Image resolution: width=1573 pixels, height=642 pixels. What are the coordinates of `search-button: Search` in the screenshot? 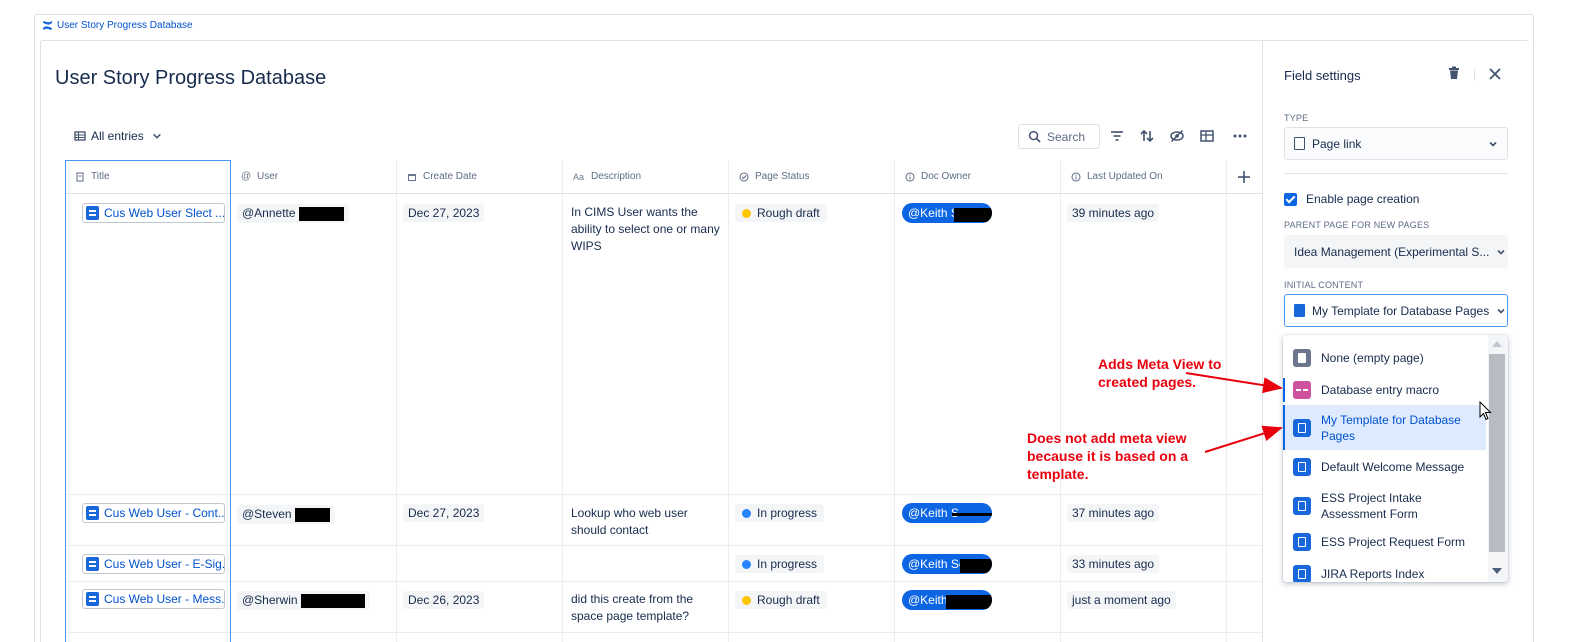 It's located at (1059, 136).